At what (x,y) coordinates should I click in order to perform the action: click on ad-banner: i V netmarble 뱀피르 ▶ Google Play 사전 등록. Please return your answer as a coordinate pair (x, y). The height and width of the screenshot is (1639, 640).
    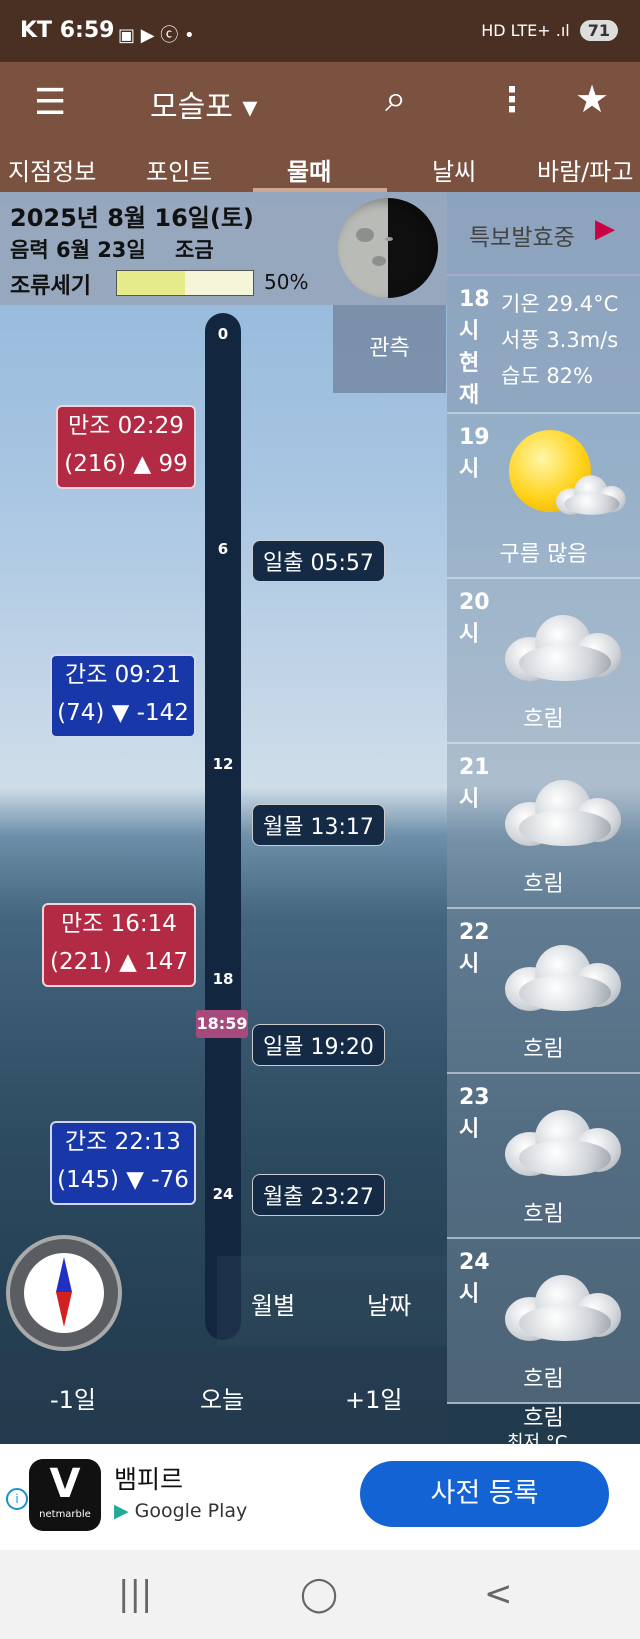
    Looking at the image, I should click on (320, 1497).